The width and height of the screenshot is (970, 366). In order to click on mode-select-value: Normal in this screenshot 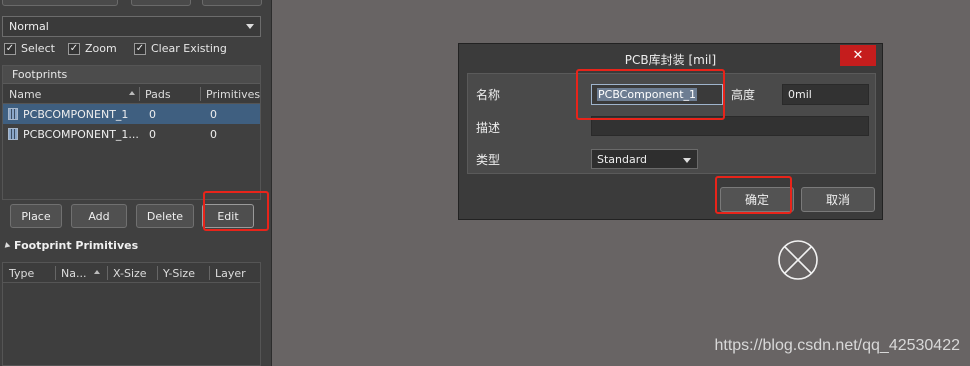, I will do `click(29, 26)`.